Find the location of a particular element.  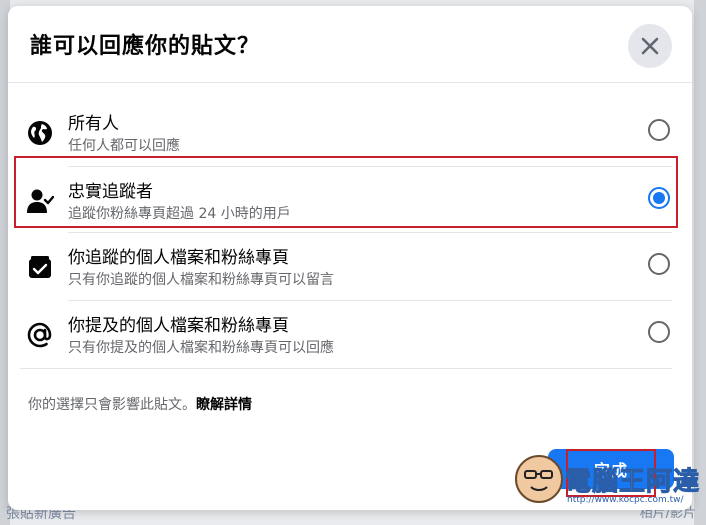

option-profiles-you-mention: 你提及的個人檔案和粉絲專頁 只有你提及的個人檔案和粉絲專頁可以回應 is located at coordinates (345, 334).